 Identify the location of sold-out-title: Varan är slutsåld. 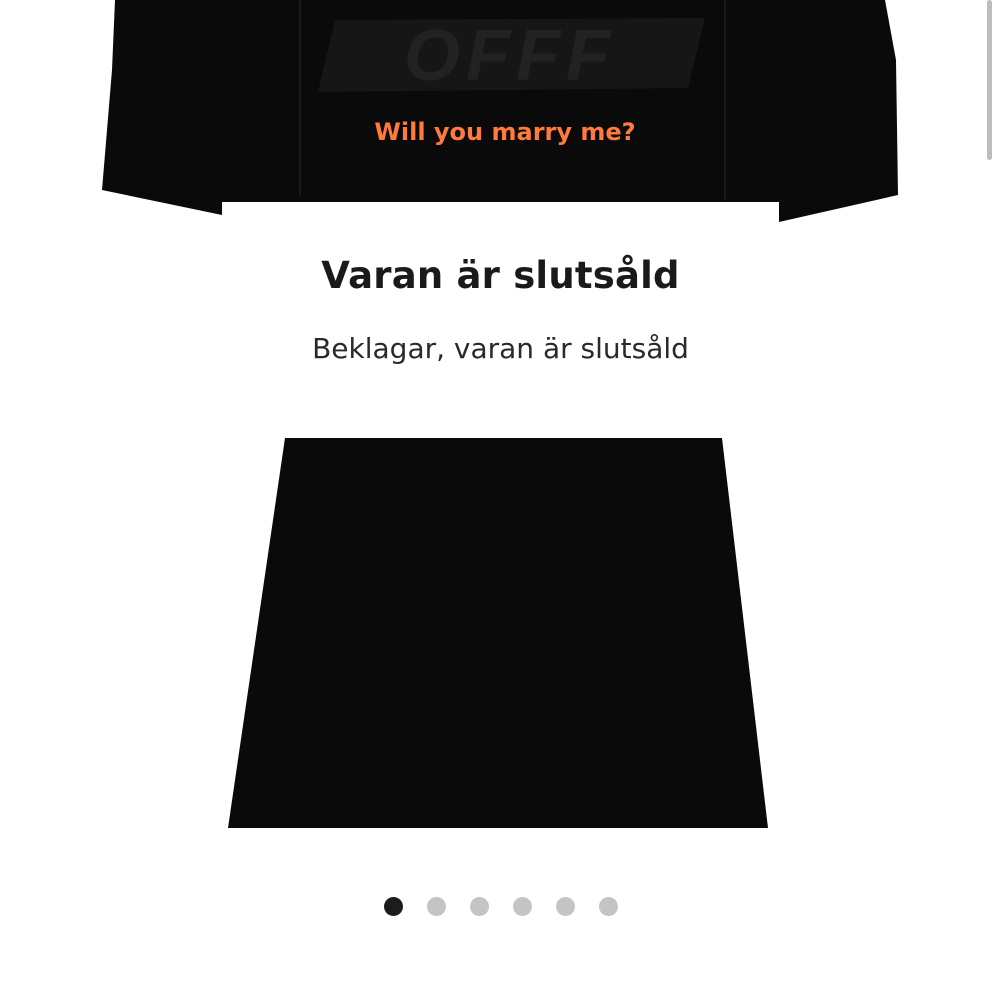
(500, 275).